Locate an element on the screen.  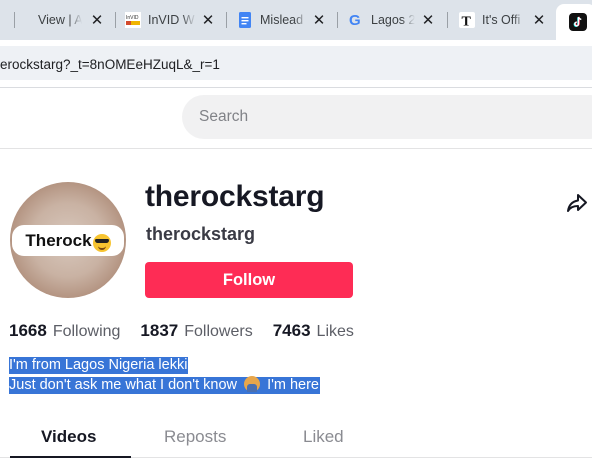
followers-label: Followers is located at coordinates (218, 331).